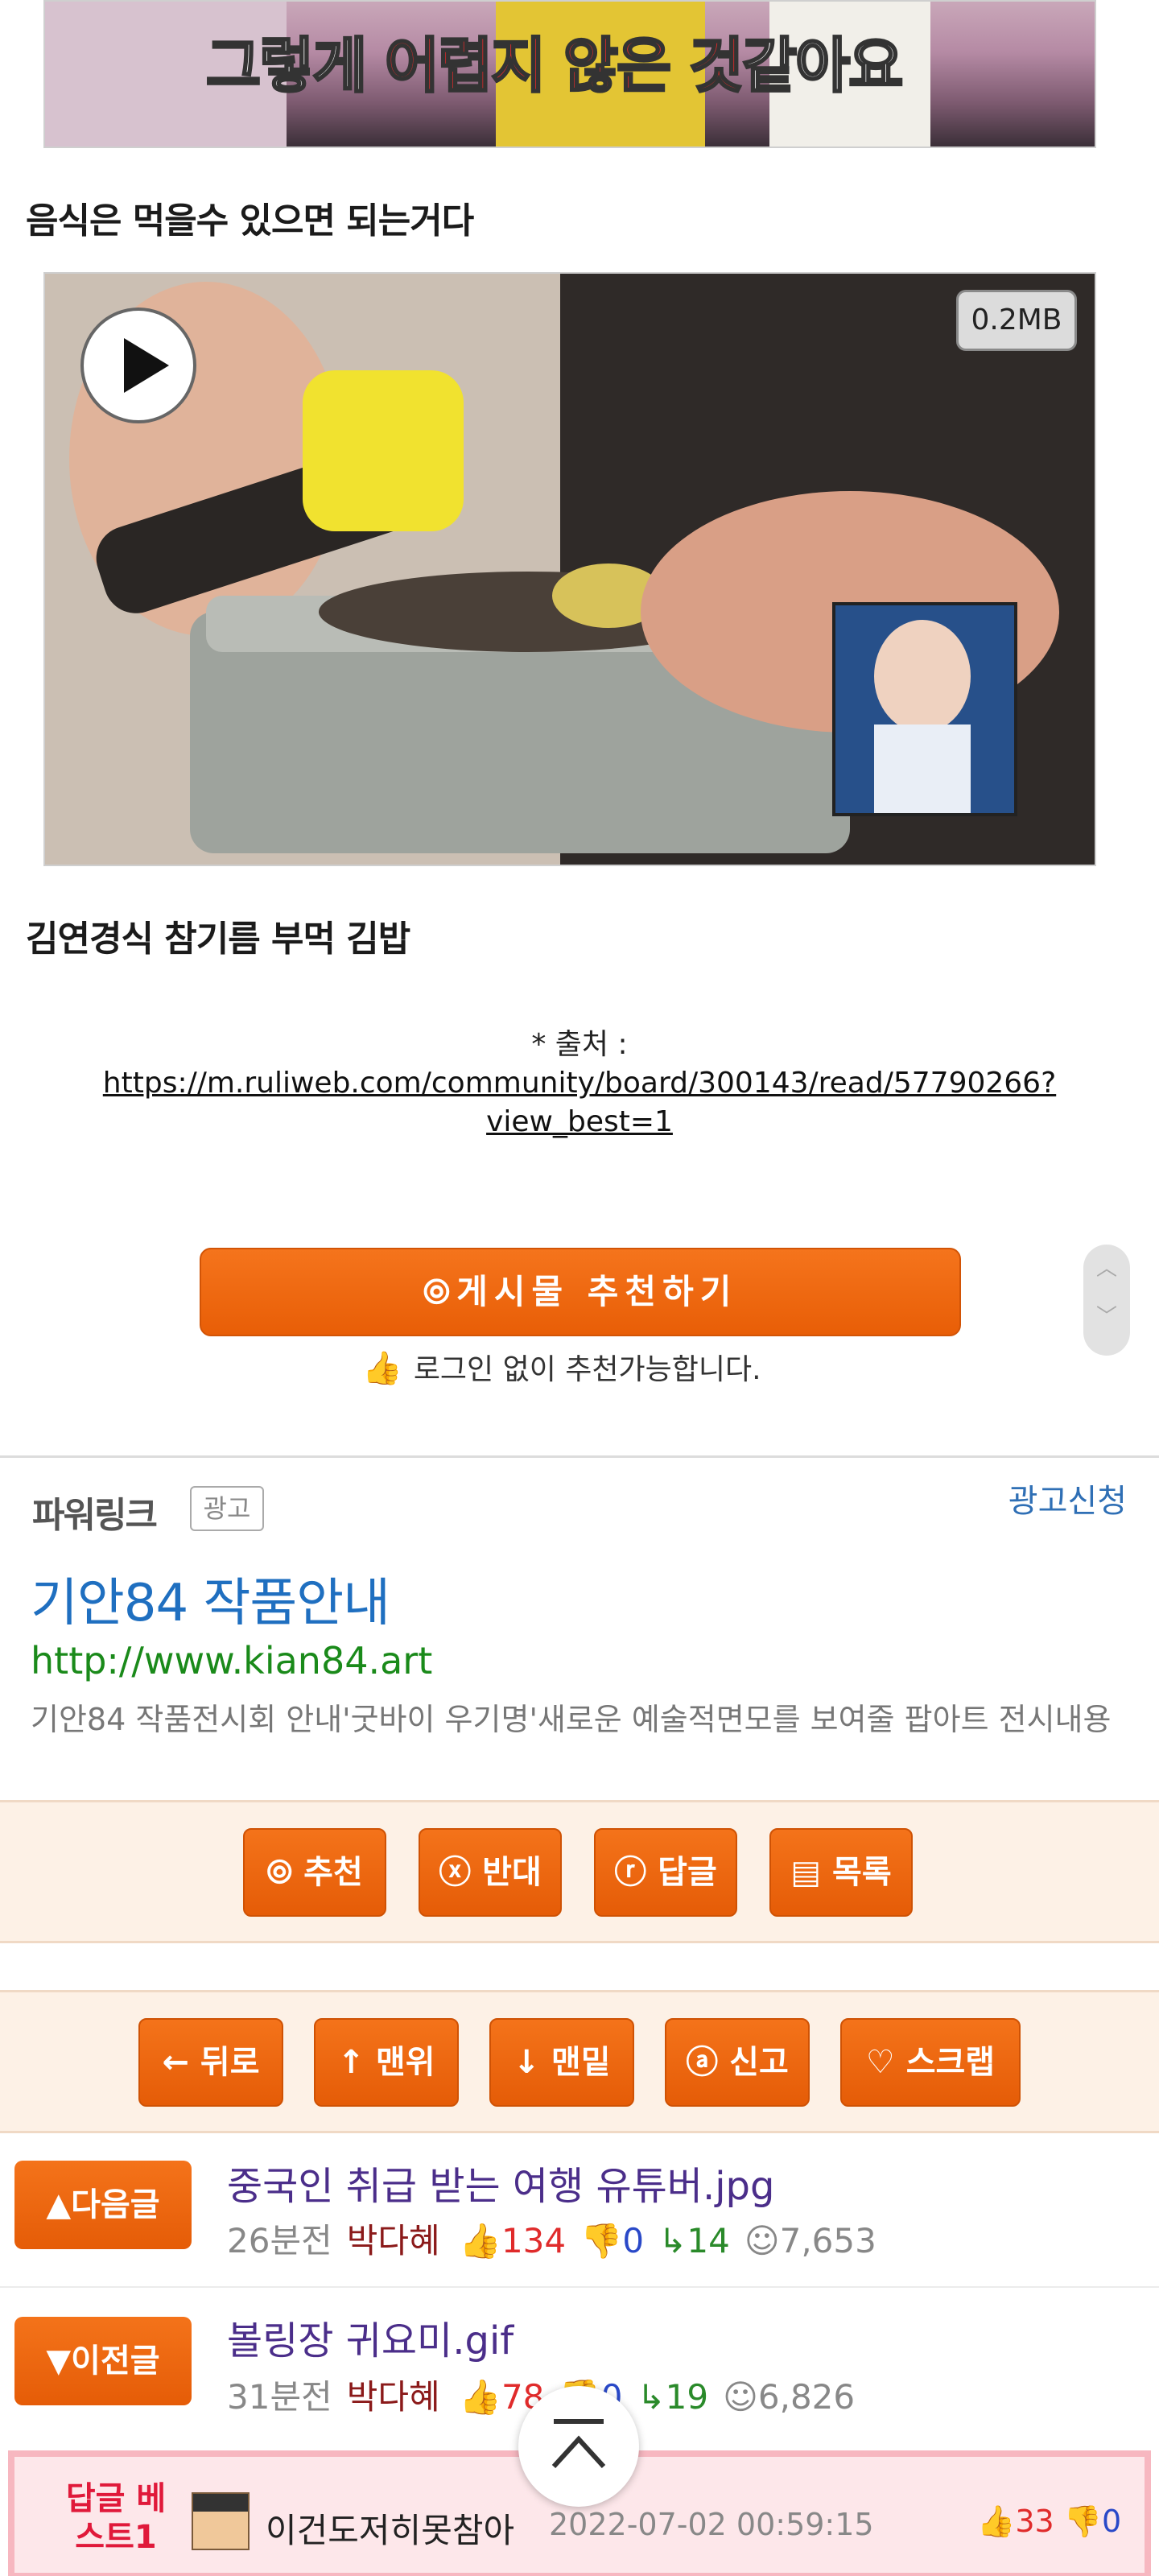 The image size is (1159, 2576). What do you see at coordinates (116, 2518) in the screenshot?
I see `best-reply-label: 답글 베스트1` at bounding box center [116, 2518].